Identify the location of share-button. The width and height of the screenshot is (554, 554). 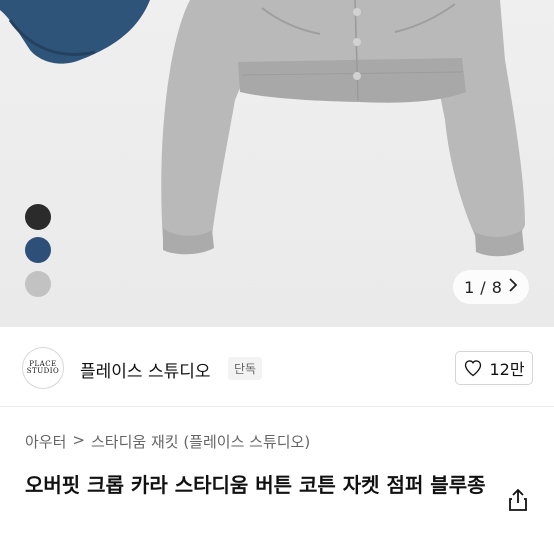
(518, 500).